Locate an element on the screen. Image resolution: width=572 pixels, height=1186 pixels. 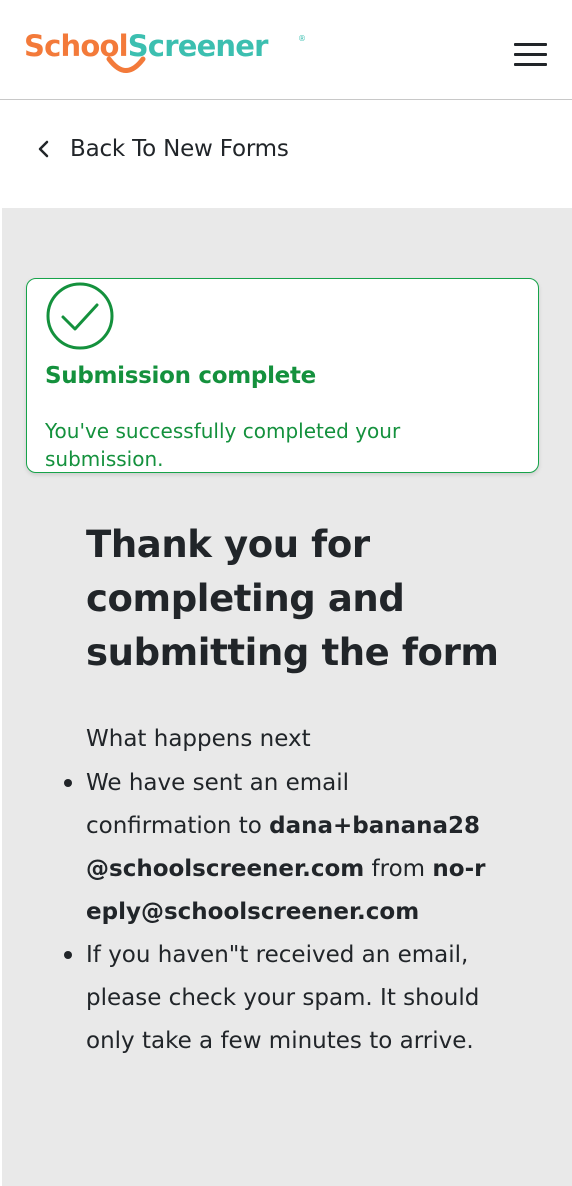
alert-title: Submission complete is located at coordinates (180, 376).